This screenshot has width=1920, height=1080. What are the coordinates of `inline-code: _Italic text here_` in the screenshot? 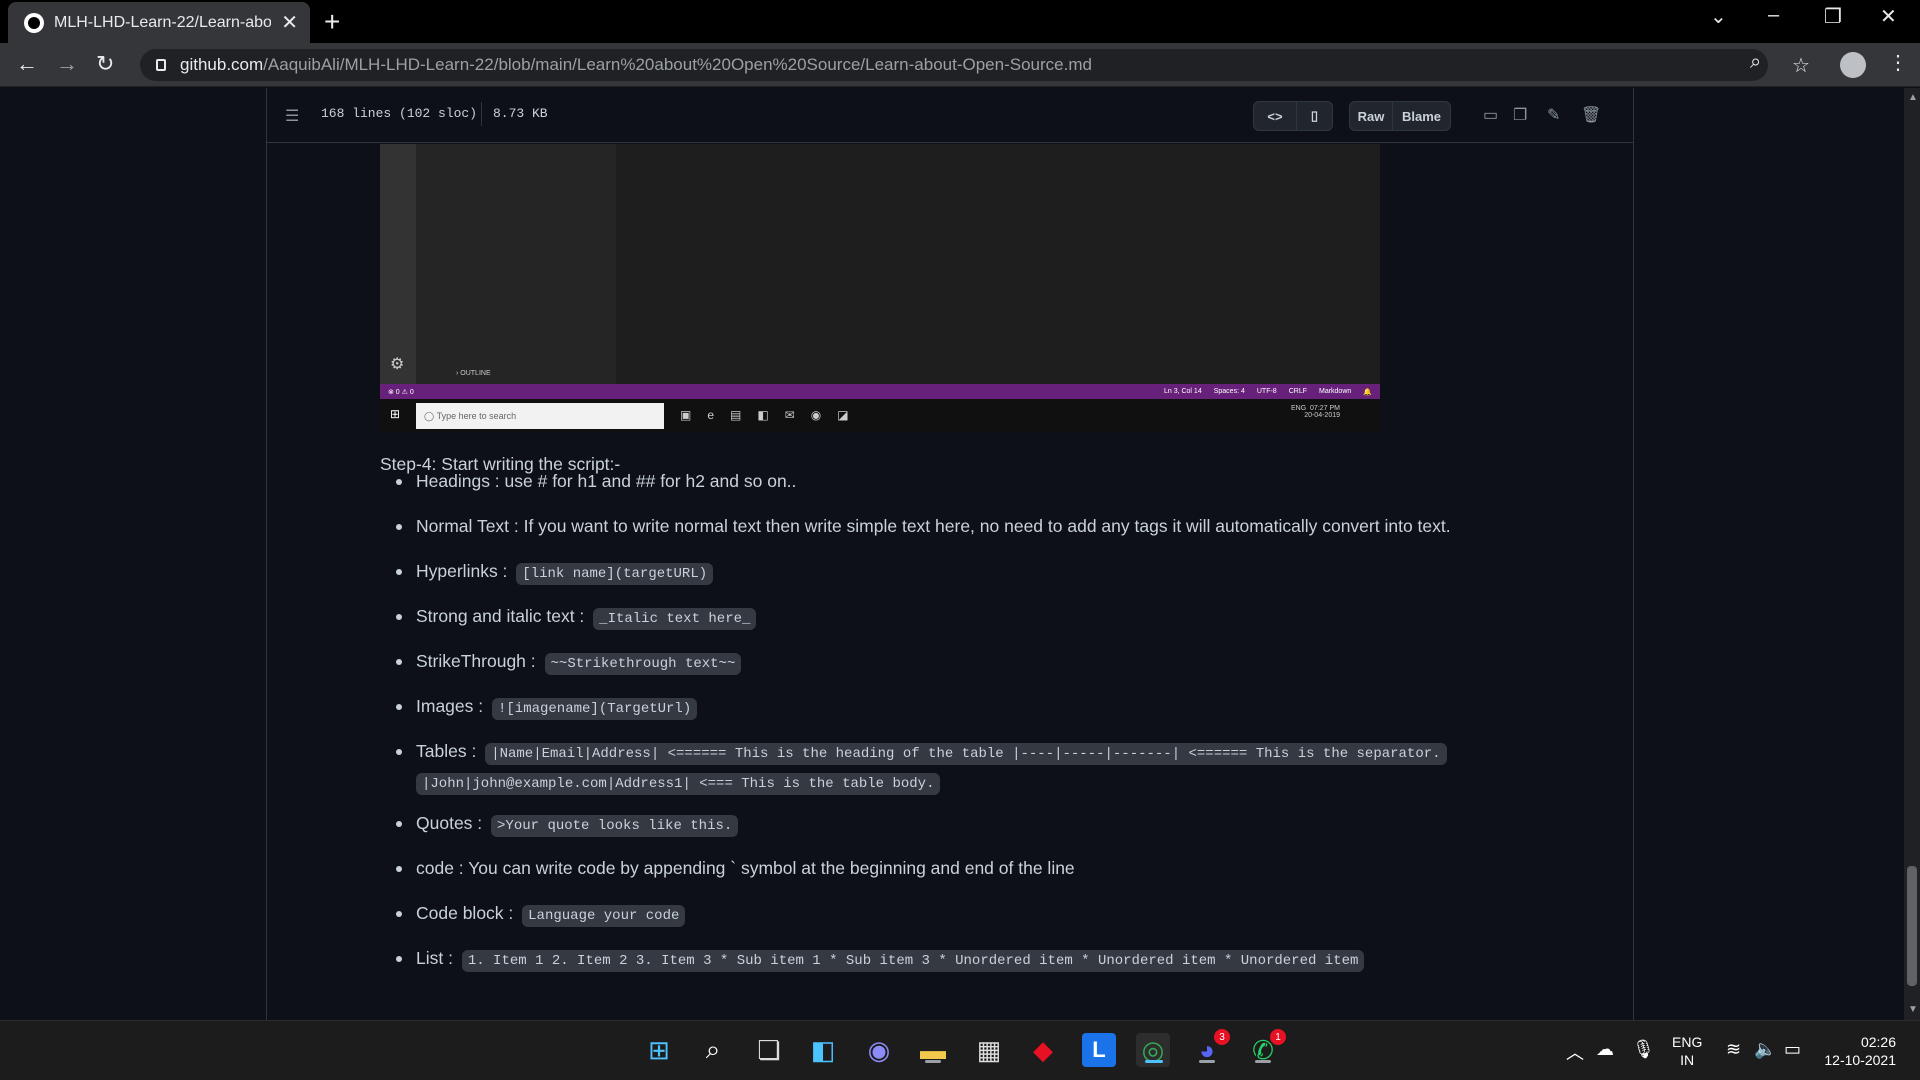 It's located at (675, 619).